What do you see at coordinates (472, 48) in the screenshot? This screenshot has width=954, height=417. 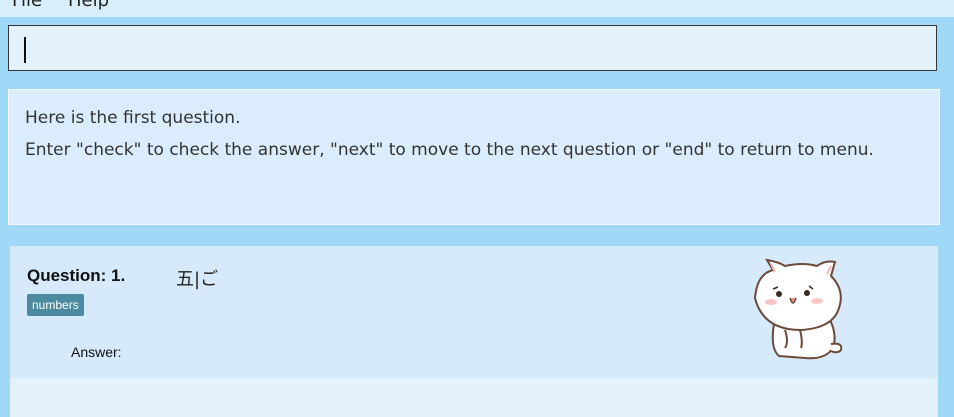 I see `command-input` at bounding box center [472, 48].